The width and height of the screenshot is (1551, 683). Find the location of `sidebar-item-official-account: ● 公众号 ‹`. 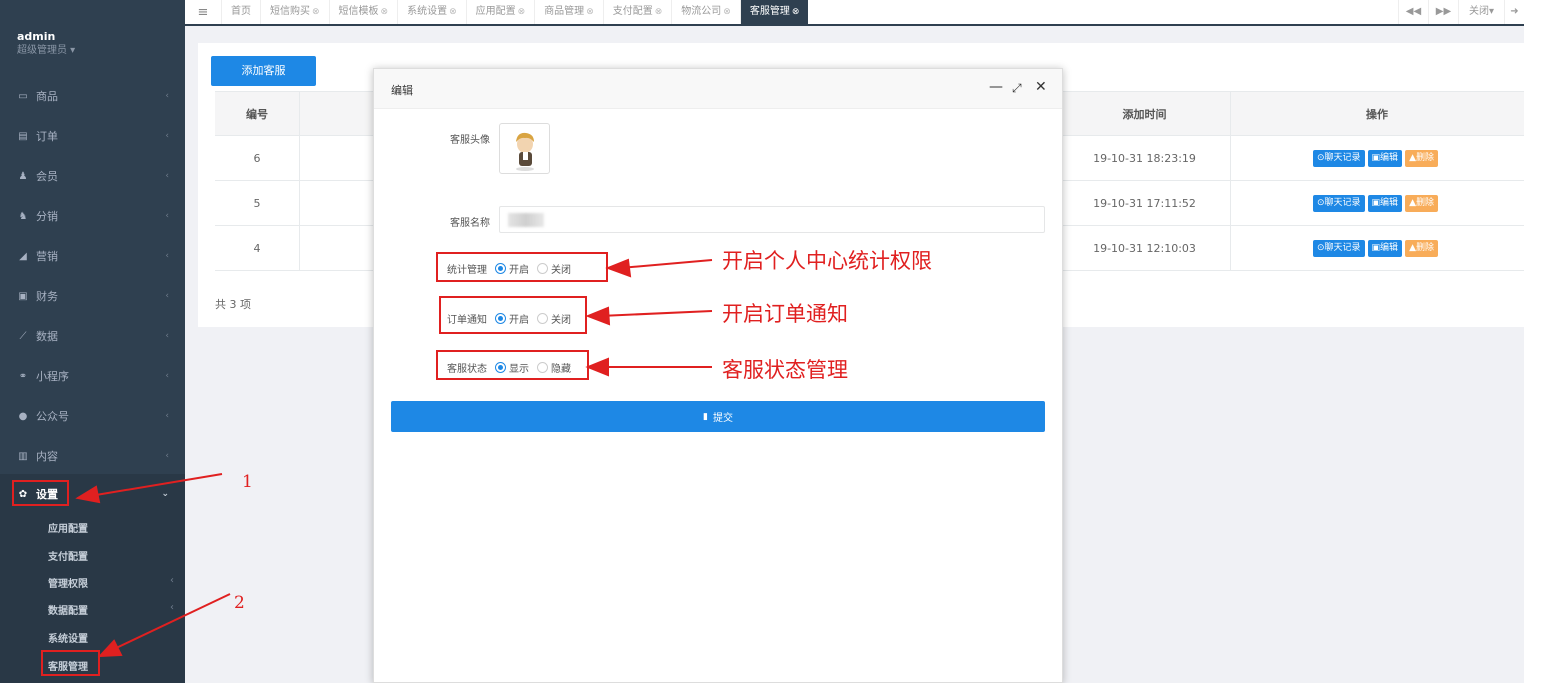

sidebar-item-official-account: ● 公众号 ‹ is located at coordinates (92, 416).